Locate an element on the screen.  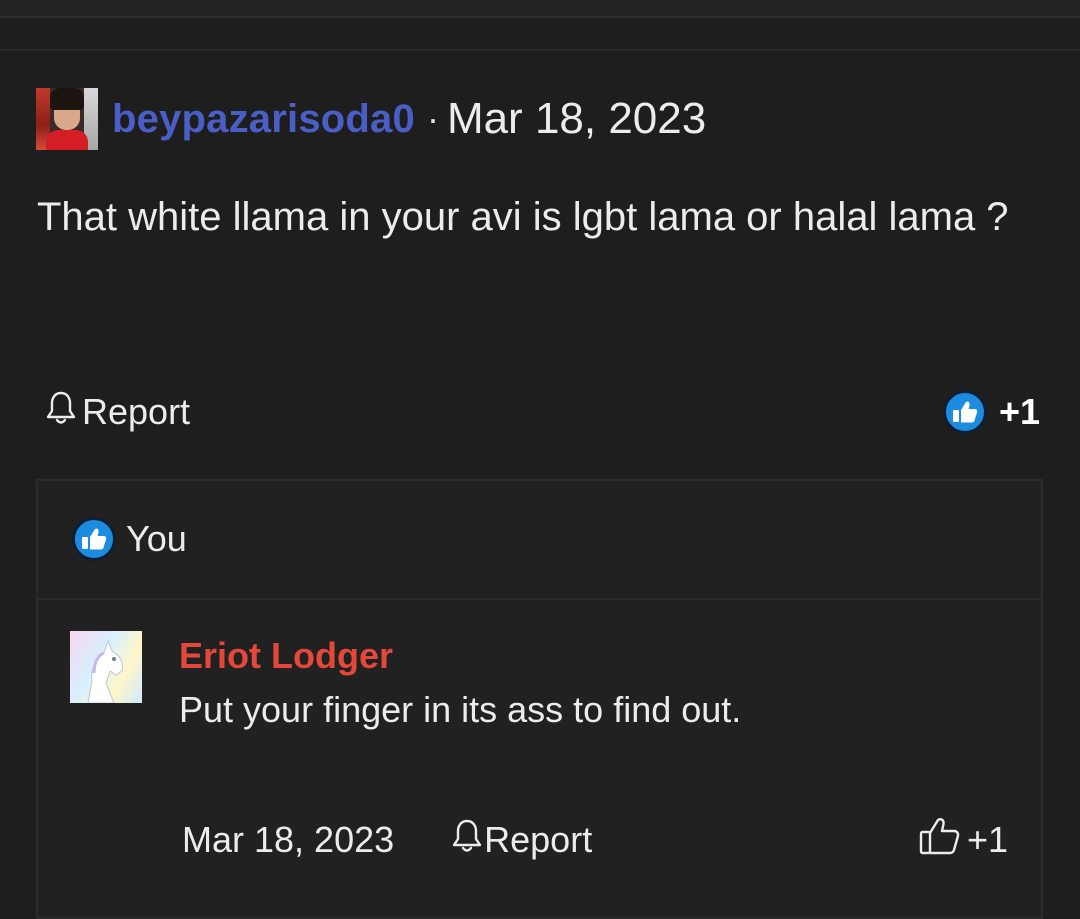
reply-like-button: +1 is located at coordinates (963, 840).